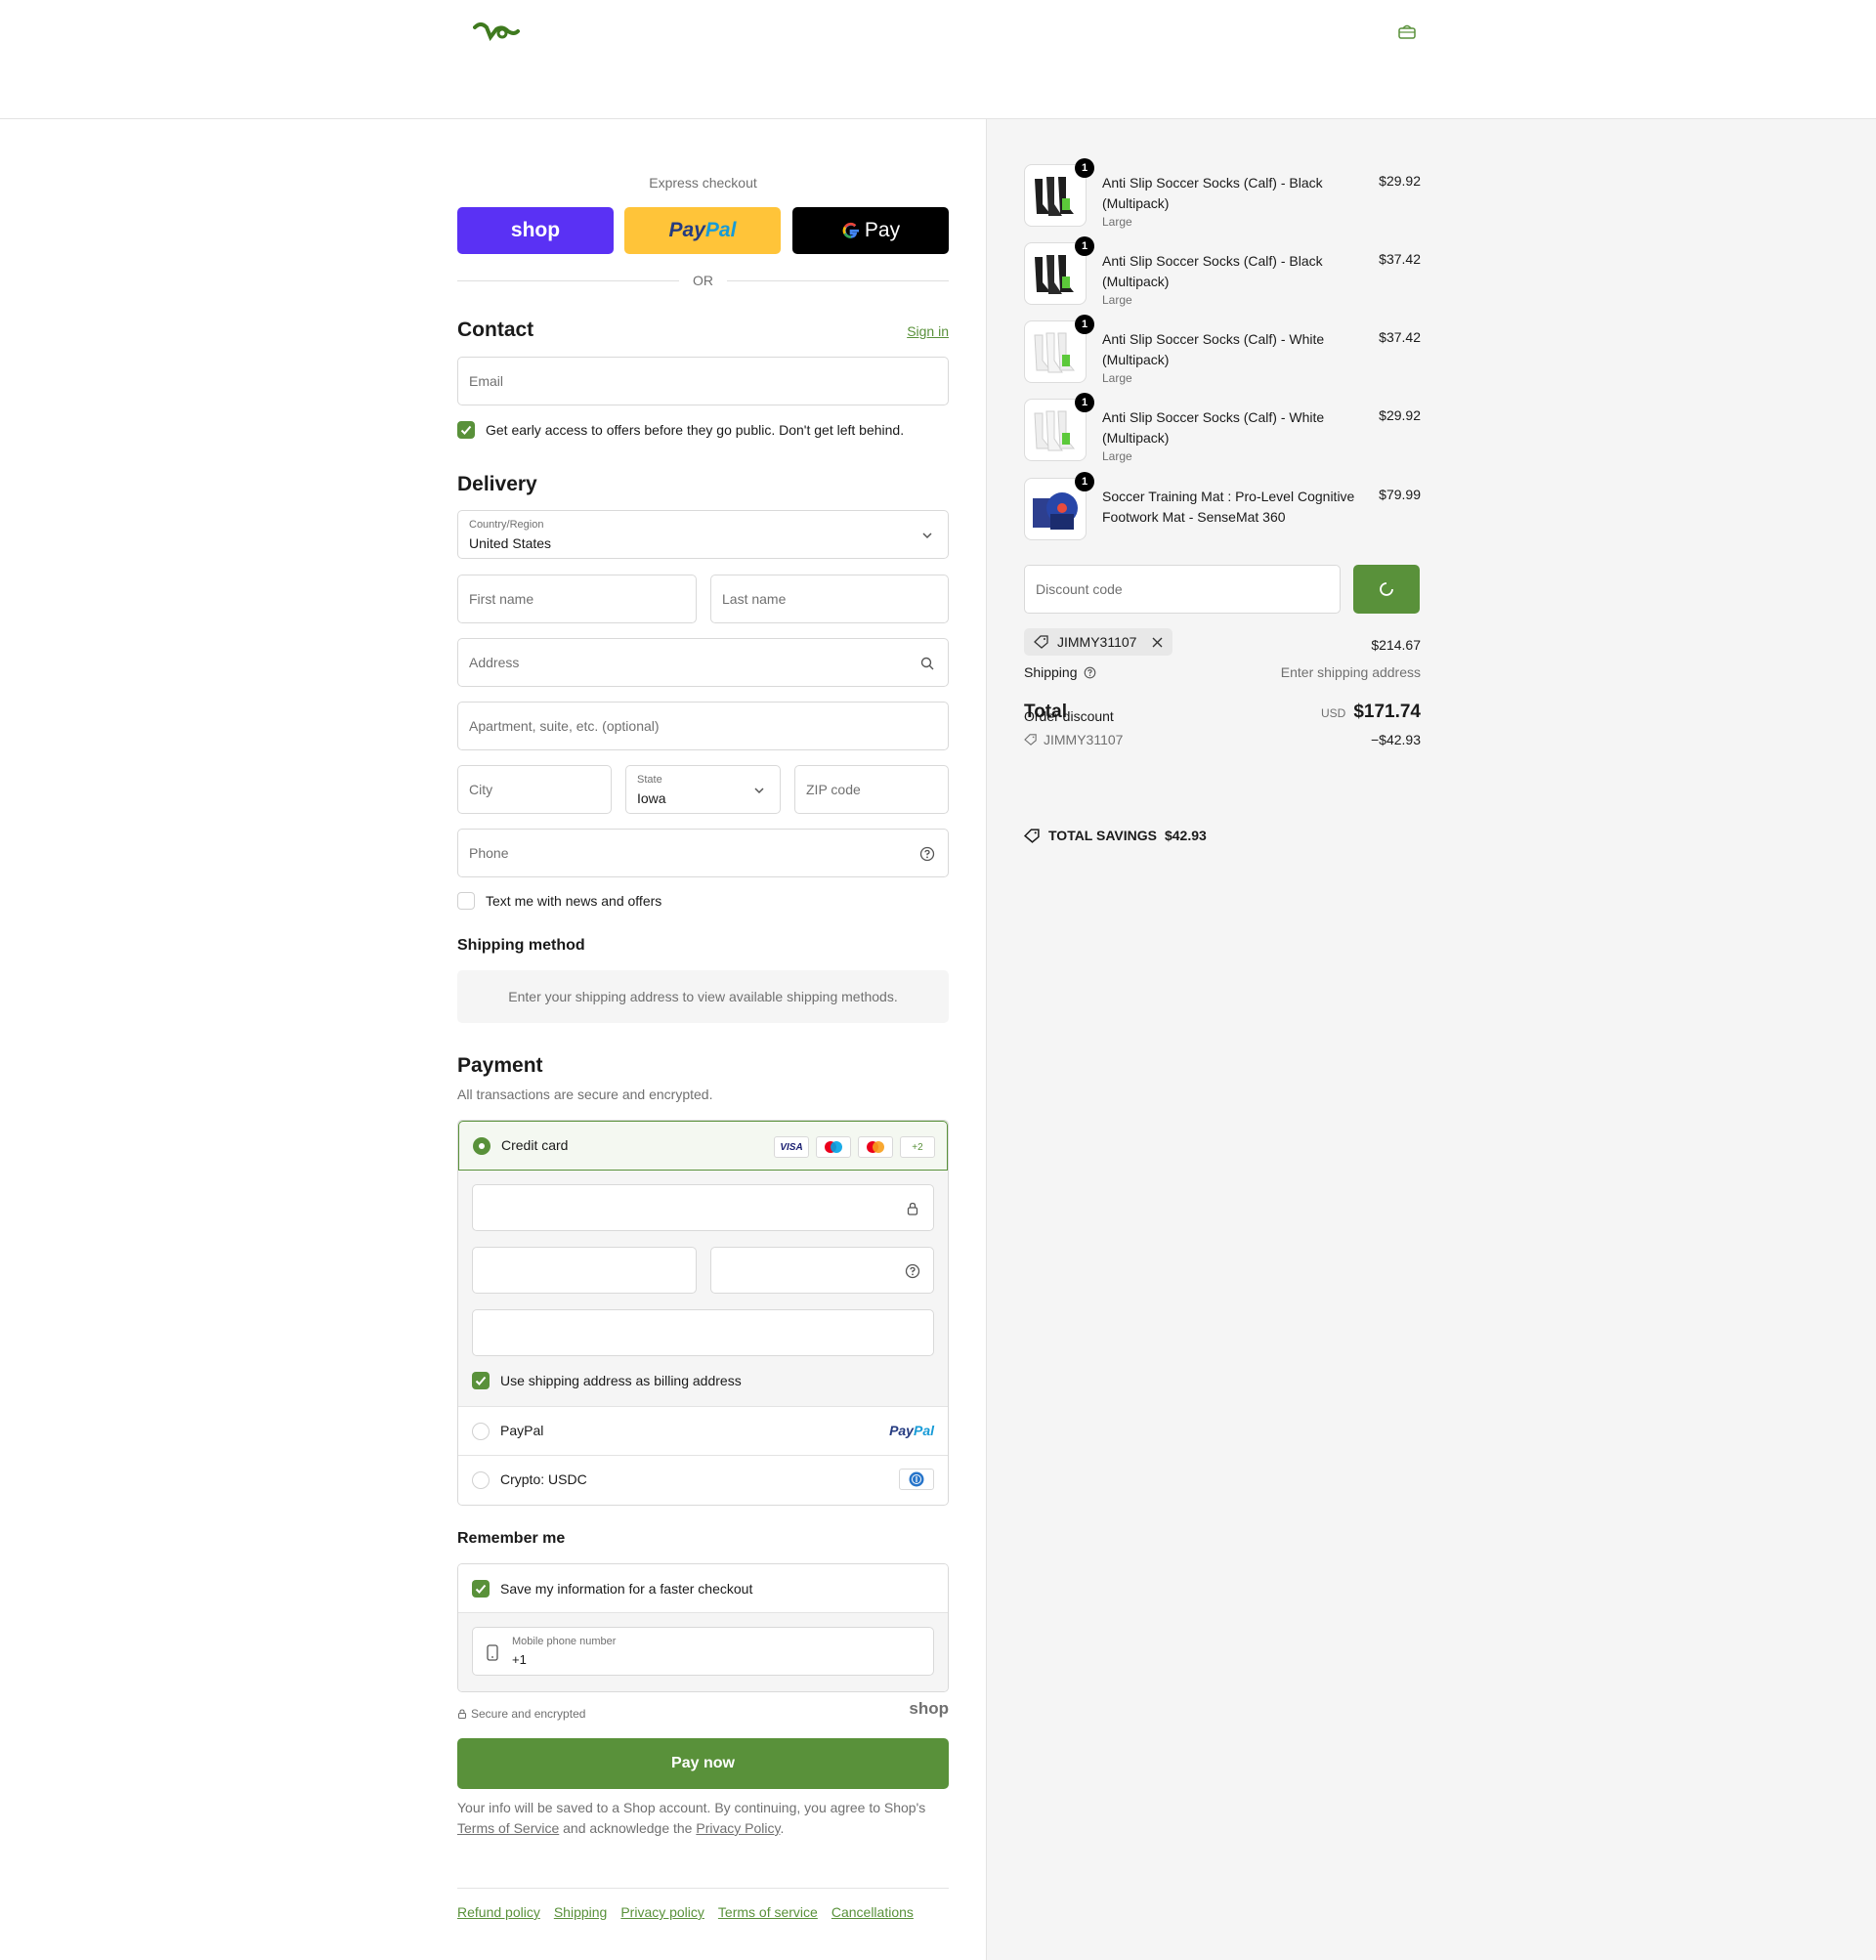 Image resolution: width=1876 pixels, height=1960 pixels. Describe the element at coordinates (1407, 31) in the screenshot. I see `bag-icon` at that location.